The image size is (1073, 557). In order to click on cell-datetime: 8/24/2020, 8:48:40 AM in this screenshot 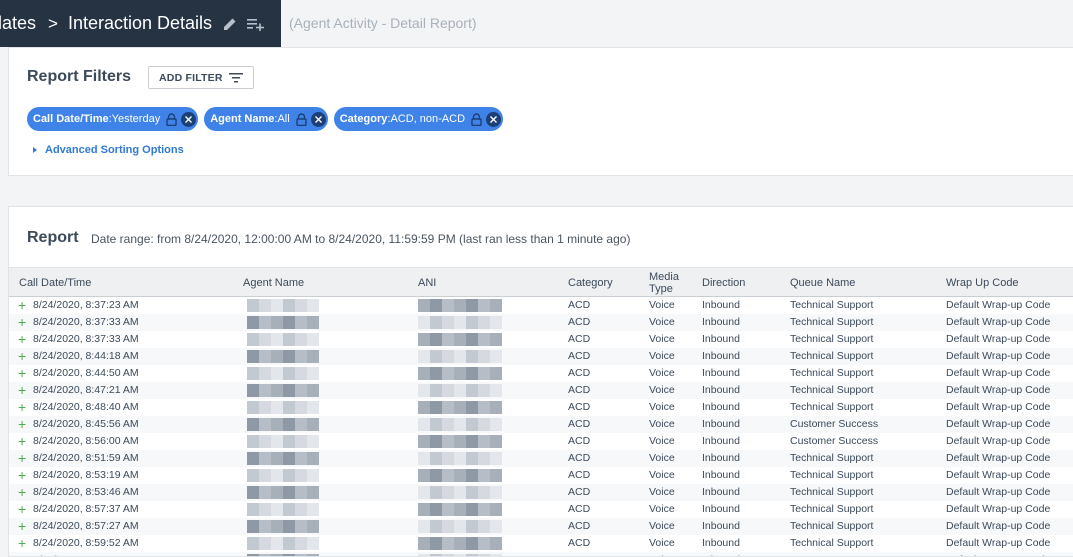, I will do `click(86, 407)`.